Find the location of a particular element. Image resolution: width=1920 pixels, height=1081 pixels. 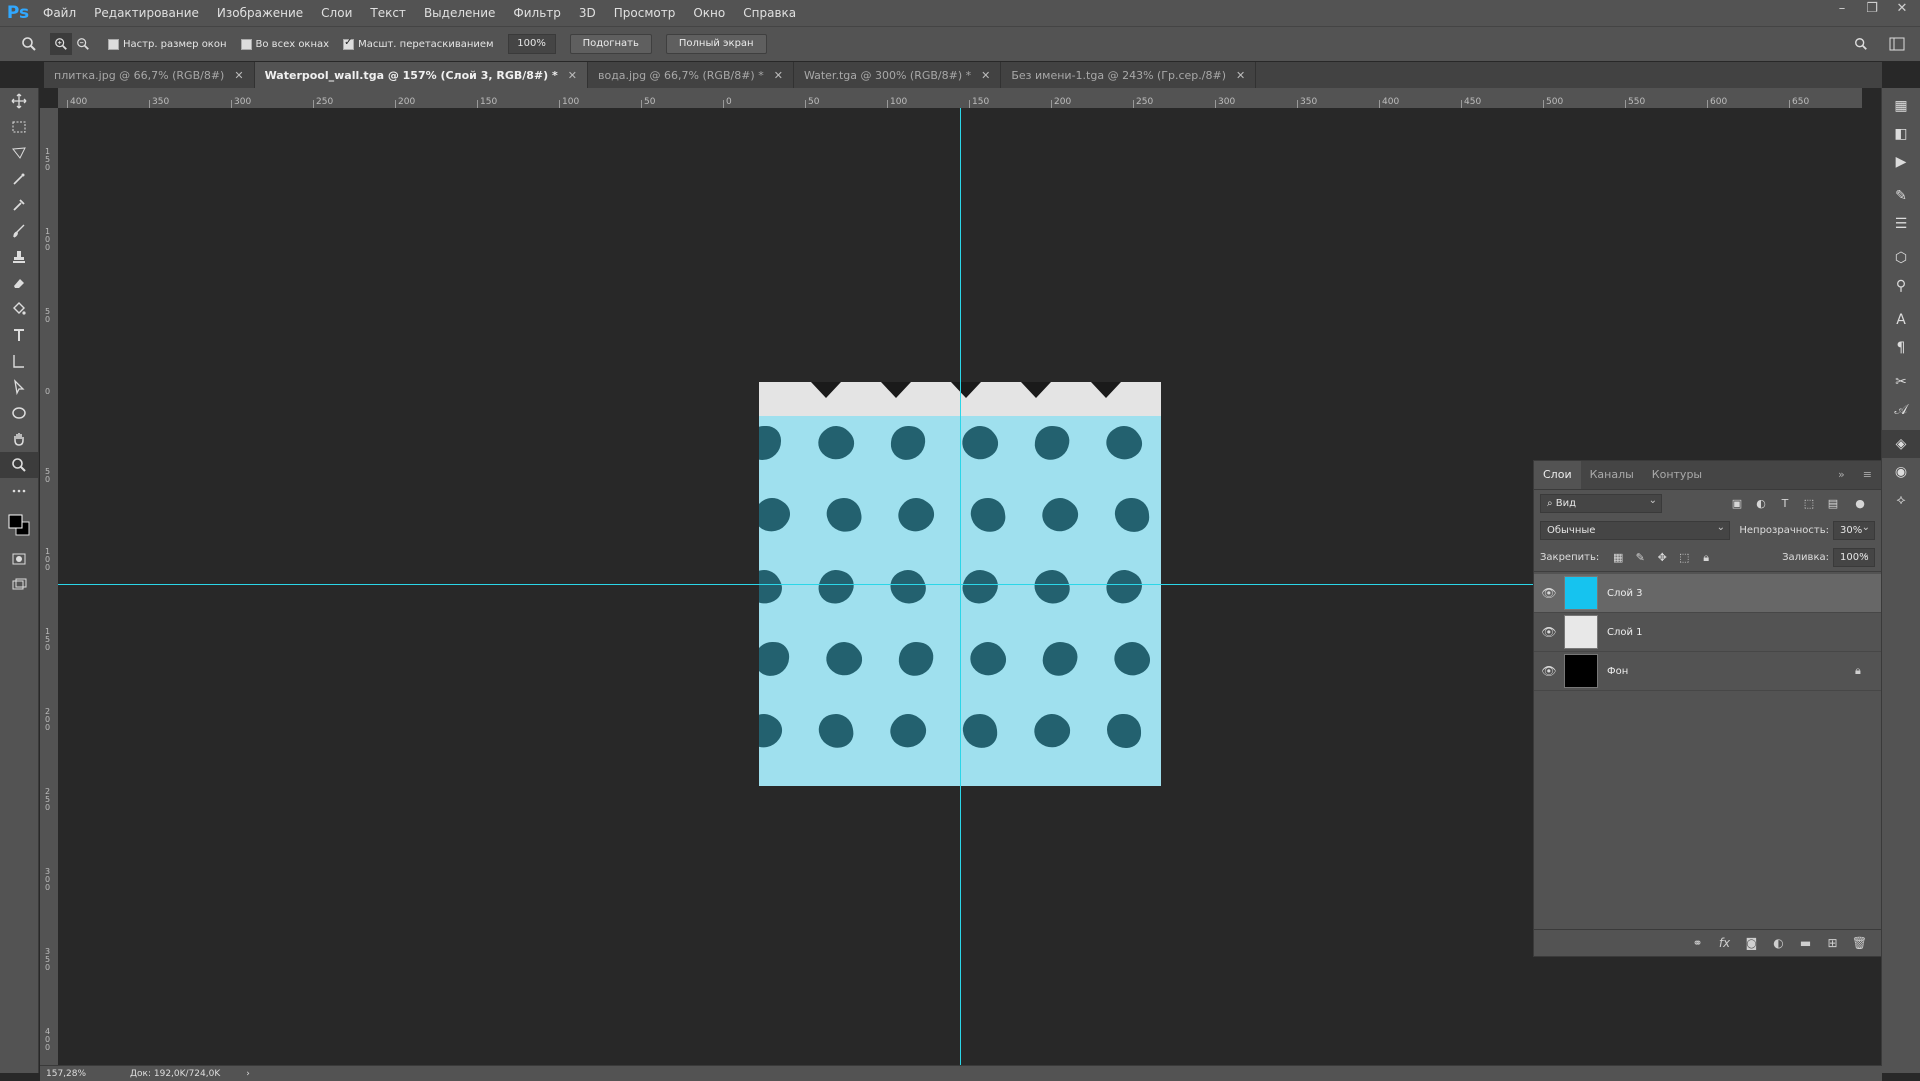

scrubby-zoom-checkbox: Масшт. перетаскиванием is located at coordinates (418, 43).